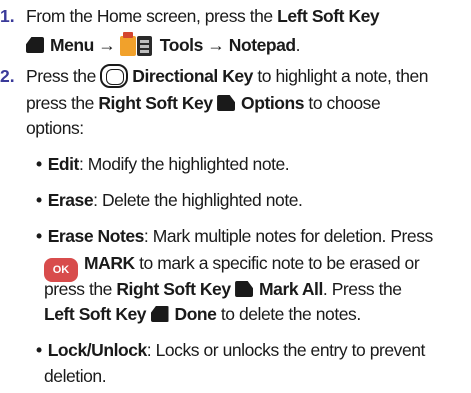 The width and height of the screenshot is (471, 393). Describe the element at coordinates (195, 314) in the screenshot. I see `done-label: Done` at that location.